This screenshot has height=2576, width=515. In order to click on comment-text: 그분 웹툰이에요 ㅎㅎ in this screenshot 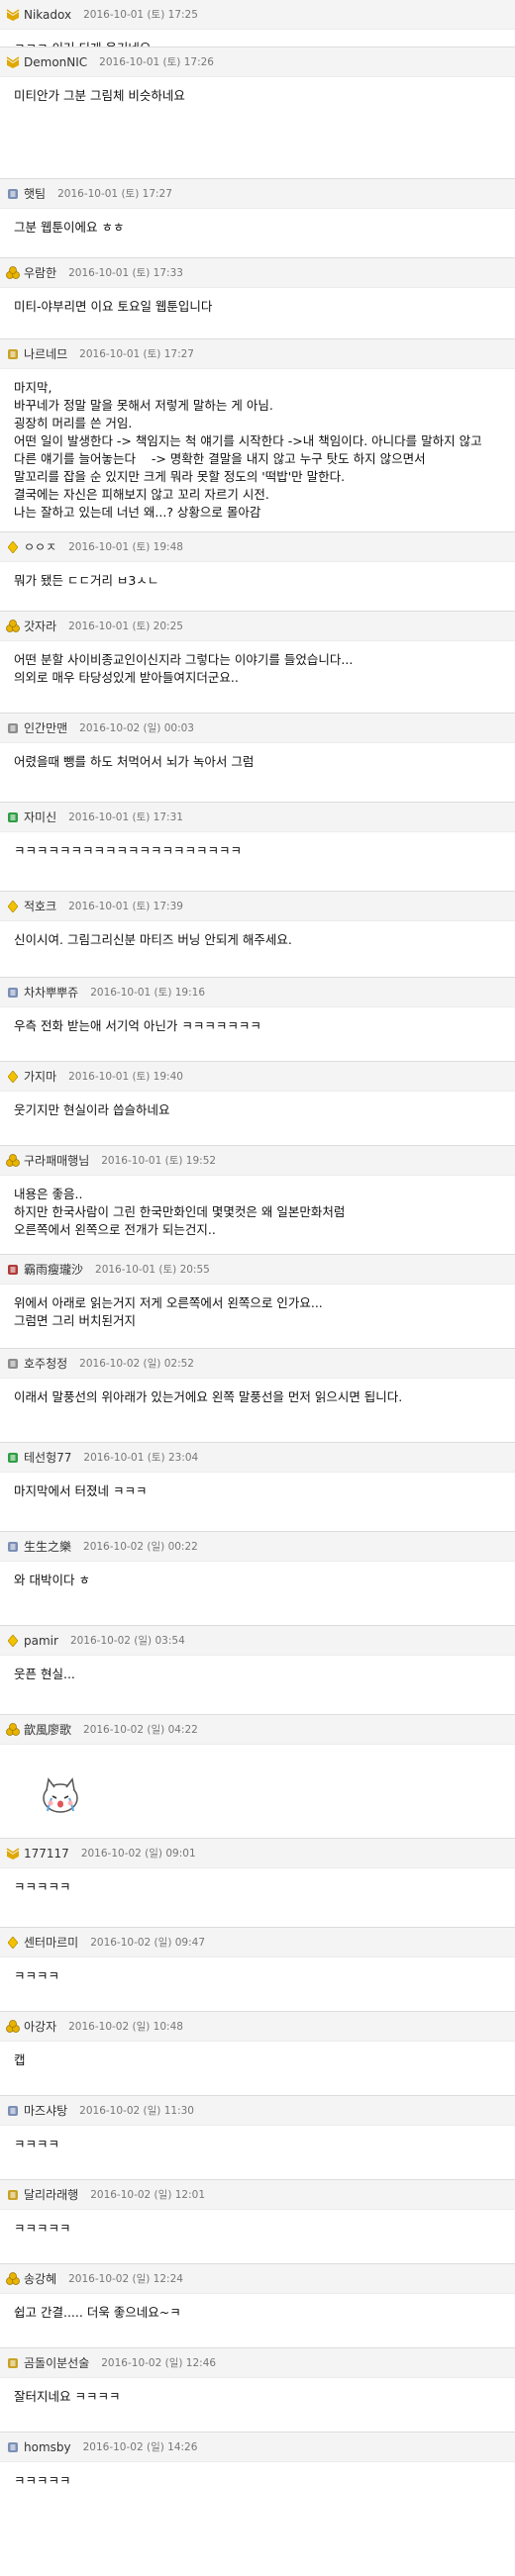, I will do `click(69, 227)`.